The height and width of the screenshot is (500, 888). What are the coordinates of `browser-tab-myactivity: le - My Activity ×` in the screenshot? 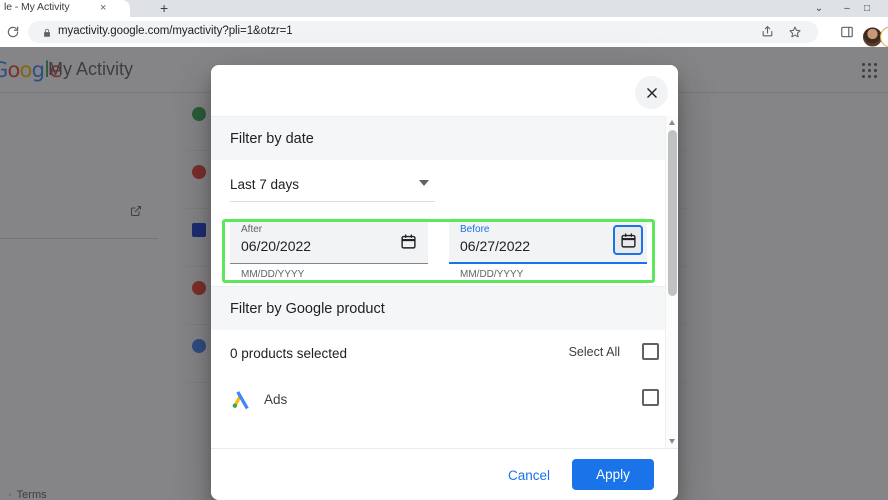 It's located at (65, 8).